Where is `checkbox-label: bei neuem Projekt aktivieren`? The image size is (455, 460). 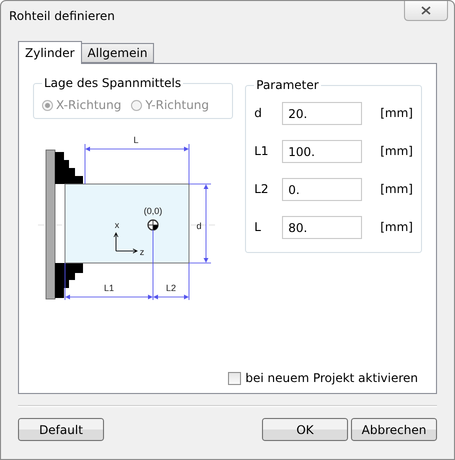 checkbox-label: bei neuem Projekt aktivieren is located at coordinates (331, 378).